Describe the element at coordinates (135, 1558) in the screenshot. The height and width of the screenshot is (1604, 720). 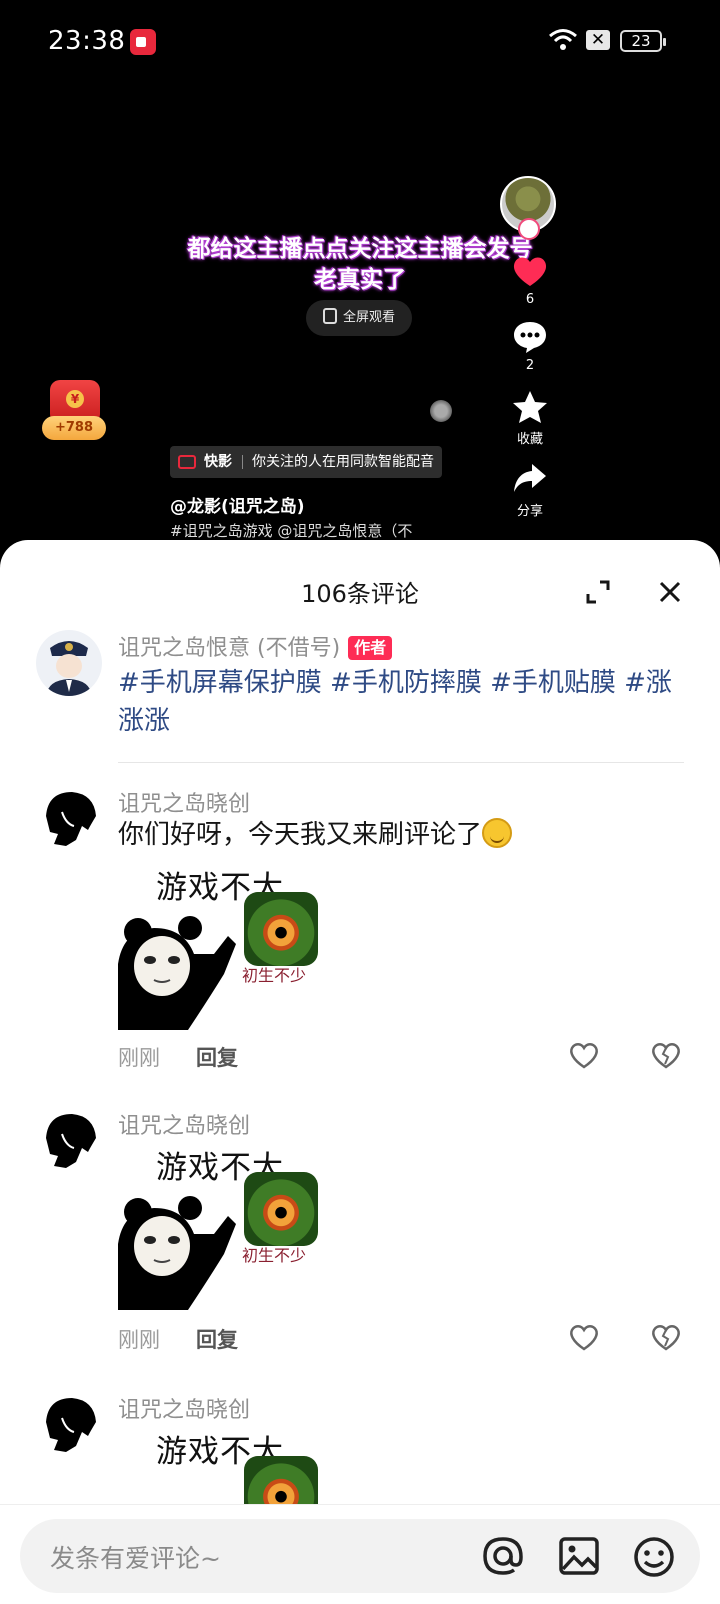
I see `comment-input-placeholder: 发条有爱评论~` at that location.